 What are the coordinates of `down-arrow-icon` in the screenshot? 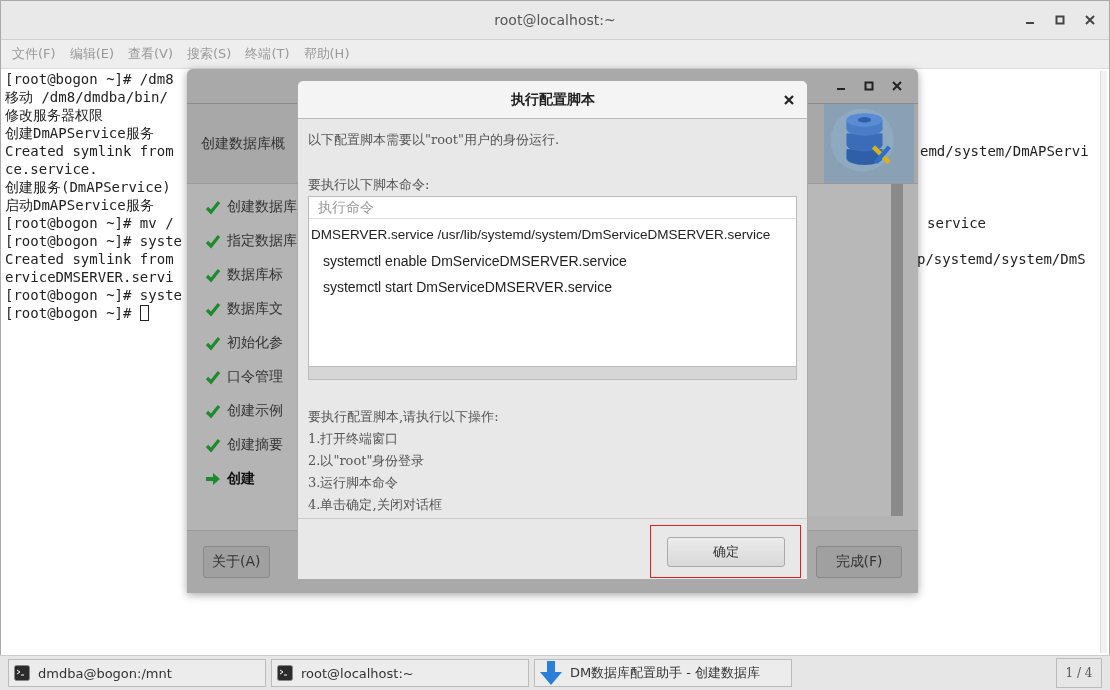 It's located at (551, 673).